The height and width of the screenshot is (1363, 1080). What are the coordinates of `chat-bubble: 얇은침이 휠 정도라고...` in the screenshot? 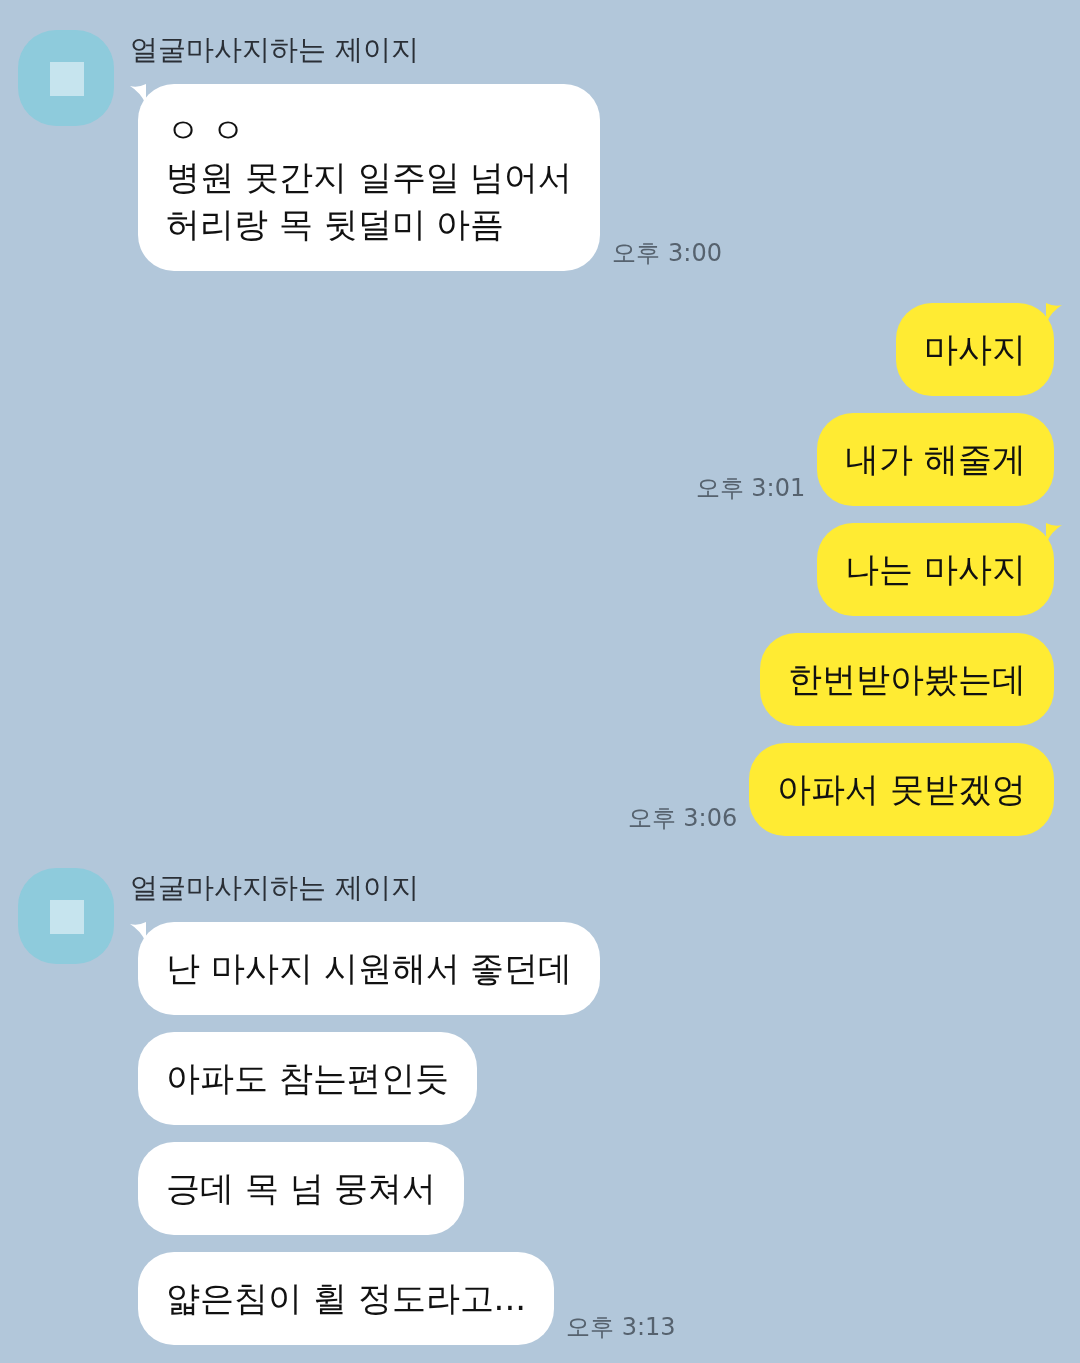 It's located at (346, 1298).